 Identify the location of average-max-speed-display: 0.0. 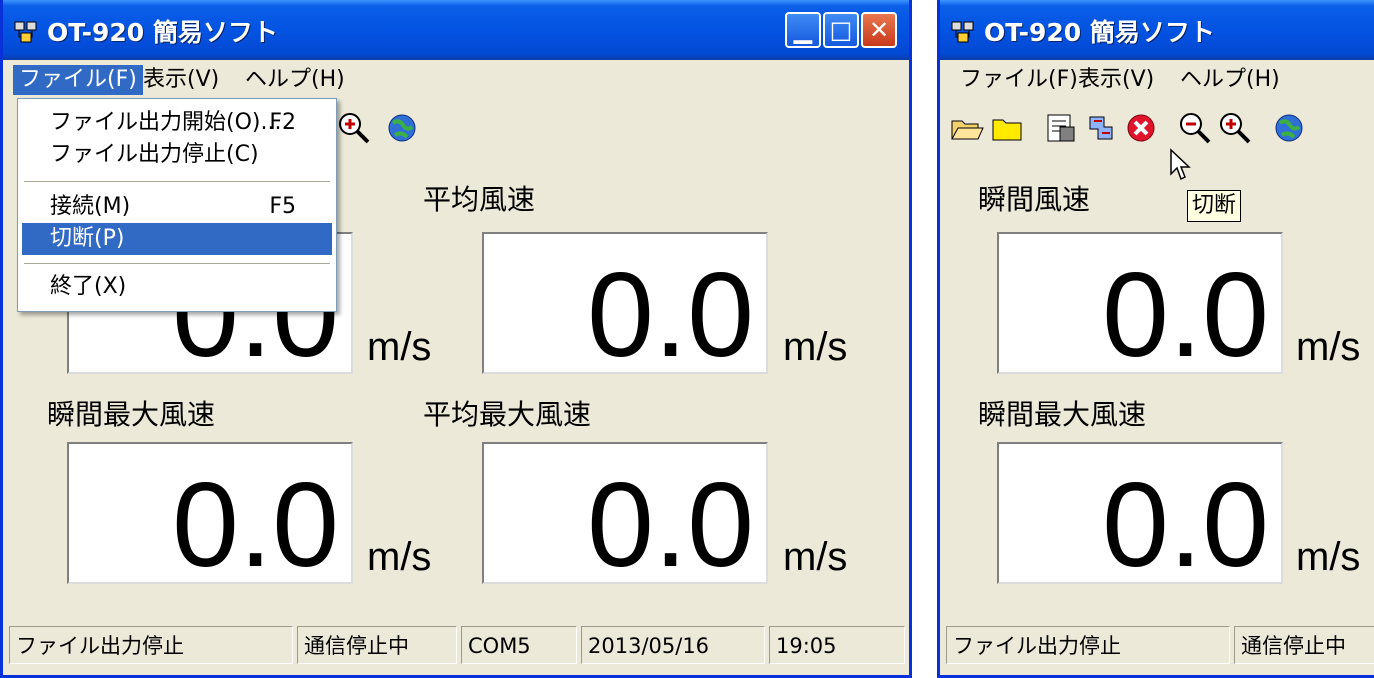
(625, 513).